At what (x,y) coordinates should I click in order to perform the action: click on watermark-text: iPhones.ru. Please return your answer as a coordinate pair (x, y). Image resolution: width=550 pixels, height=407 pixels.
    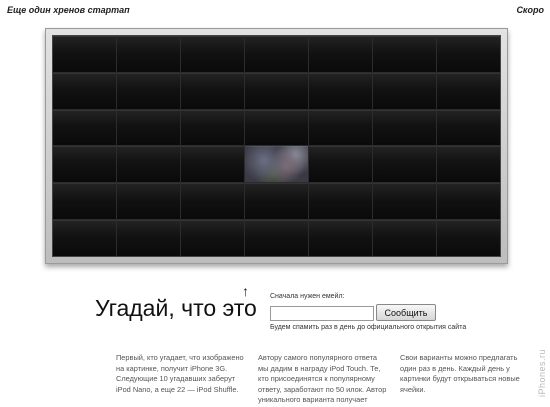
    Looking at the image, I should click on (542, 372).